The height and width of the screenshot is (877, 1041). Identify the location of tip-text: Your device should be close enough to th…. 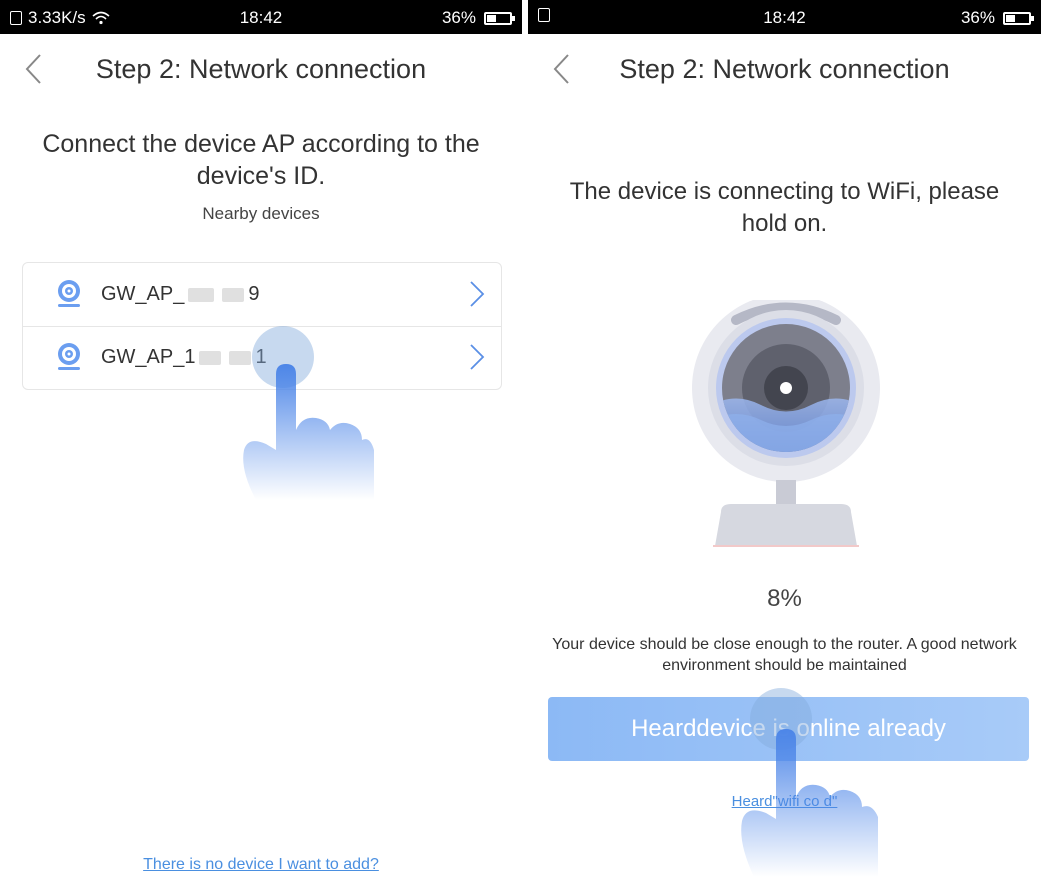
(784, 655).